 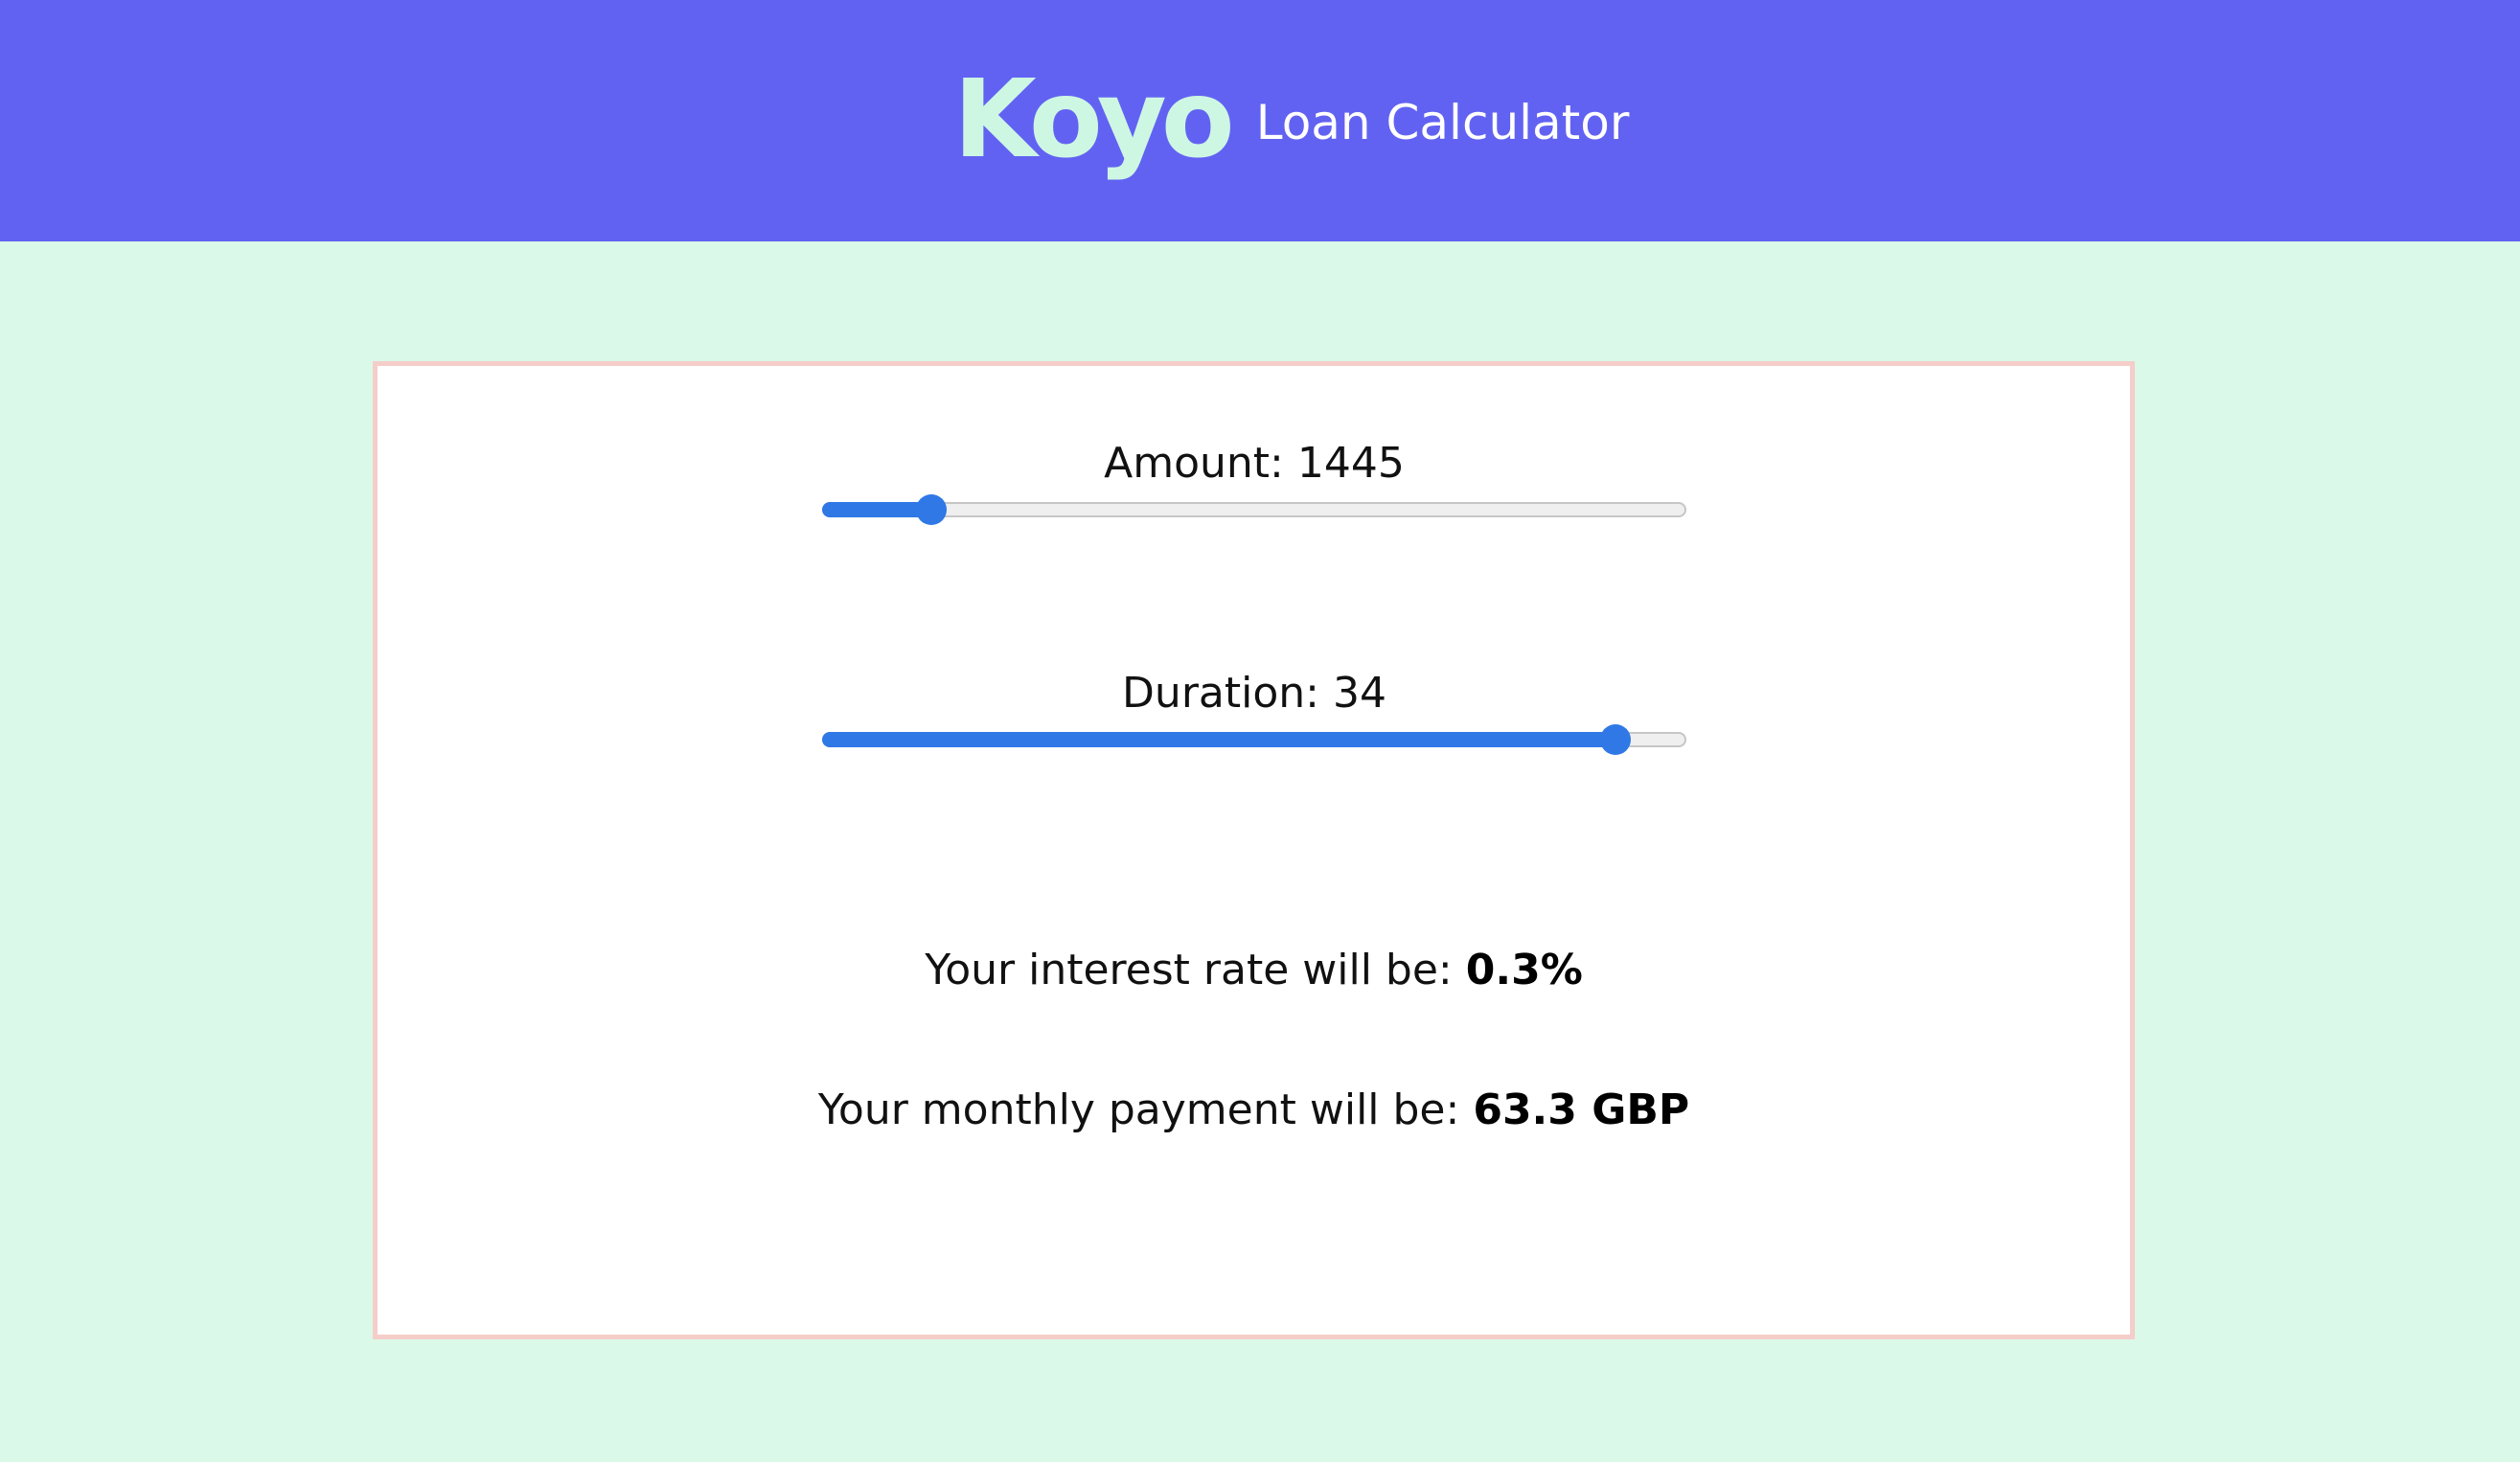 I want to click on duration-label: Duration: 34, so click(x=1254, y=693).